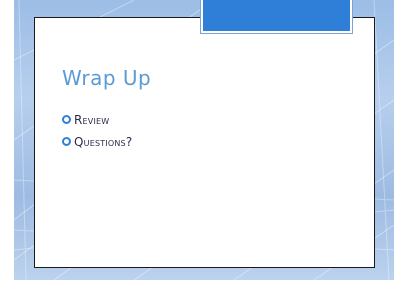 The width and height of the screenshot is (394, 283). What do you see at coordinates (107, 78) in the screenshot?
I see `slide-title: Wrap Up` at bounding box center [107, 78].